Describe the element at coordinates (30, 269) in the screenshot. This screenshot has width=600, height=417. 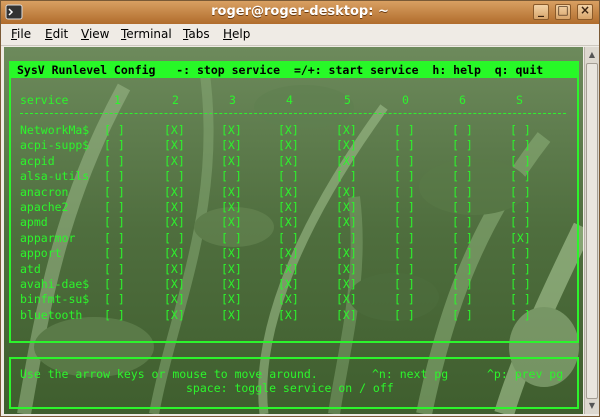
I see `service-name: atd` at that location.